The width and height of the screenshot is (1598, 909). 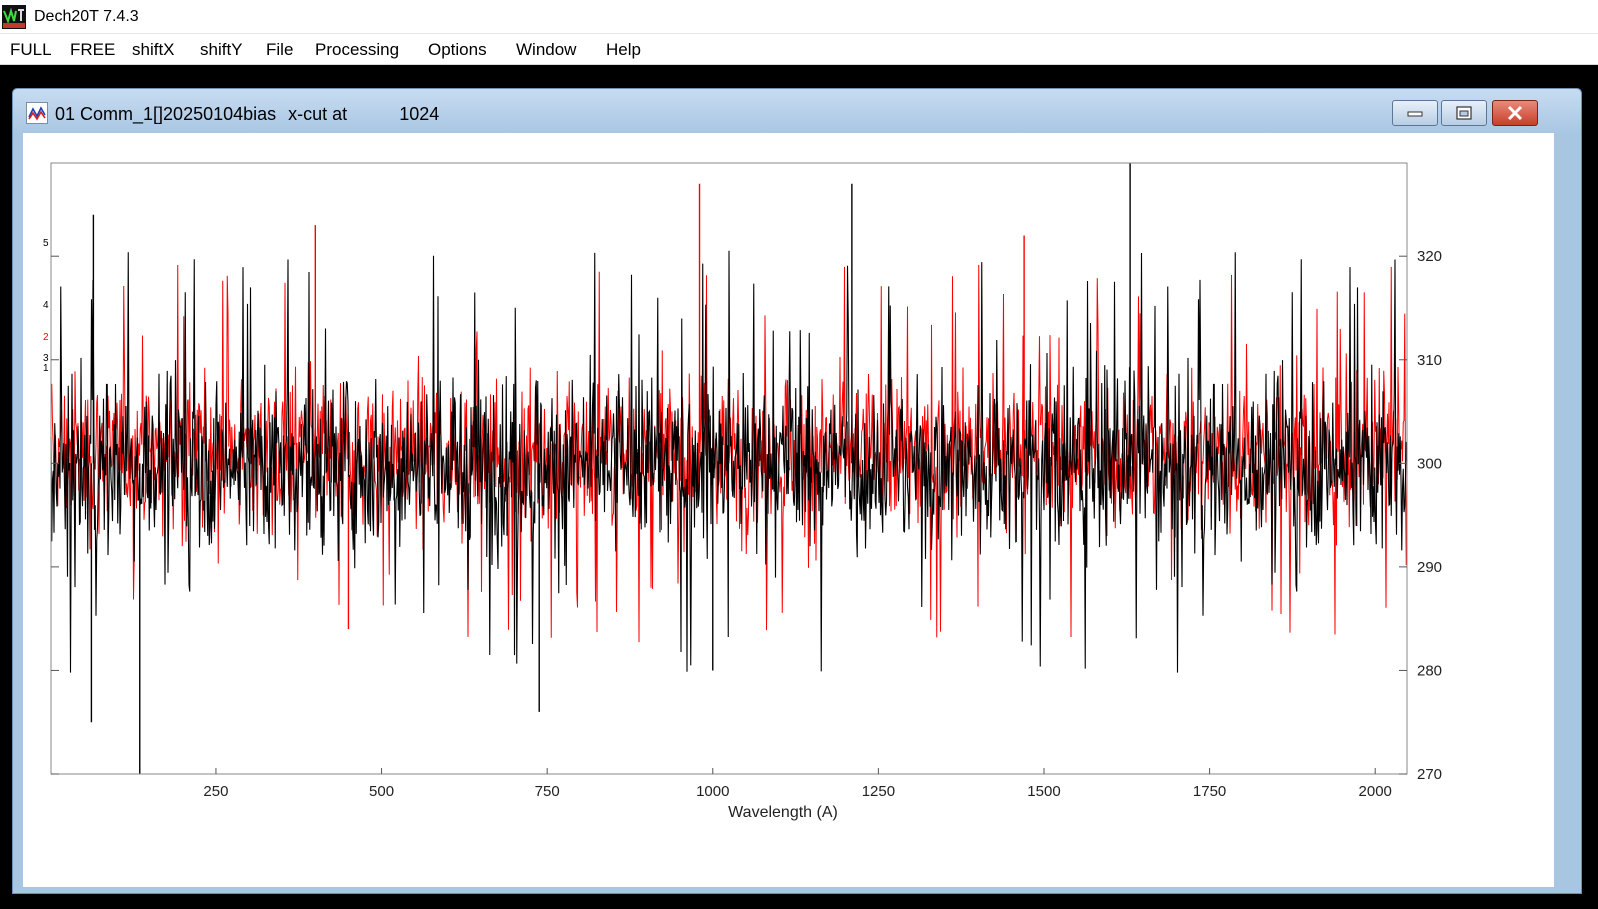 What do you see at coordinates (215, 791) in the screenshot?
I see `x-tick-label: 250` at bounding box center [215, 791].